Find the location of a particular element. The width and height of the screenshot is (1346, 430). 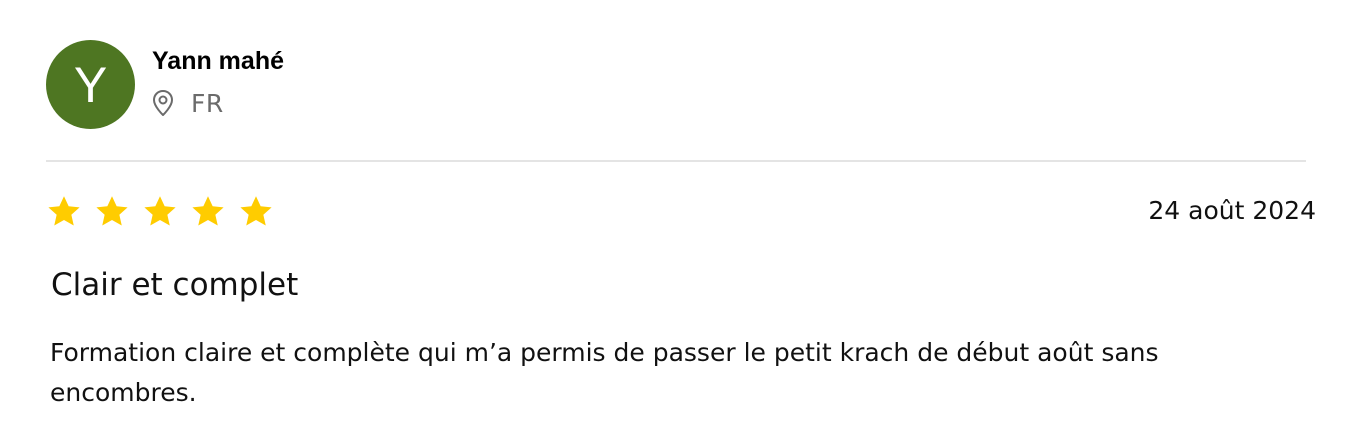

author-location: FR is located at coordinates (187, 103).